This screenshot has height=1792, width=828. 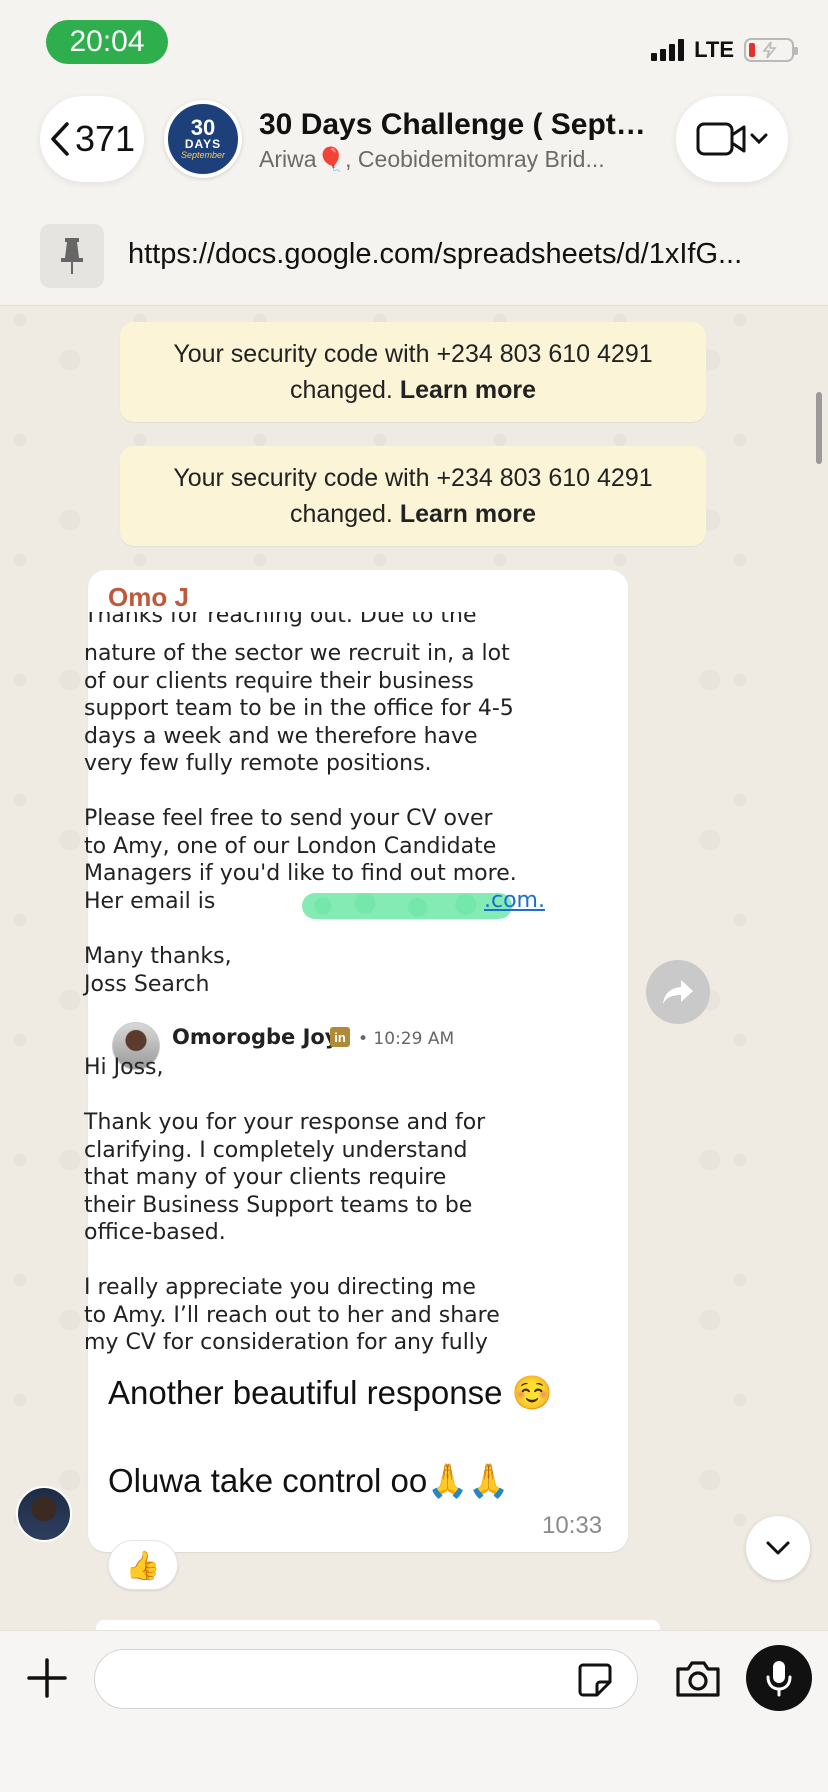 I want to click on plus-icon, so click(x=47, y=1678).